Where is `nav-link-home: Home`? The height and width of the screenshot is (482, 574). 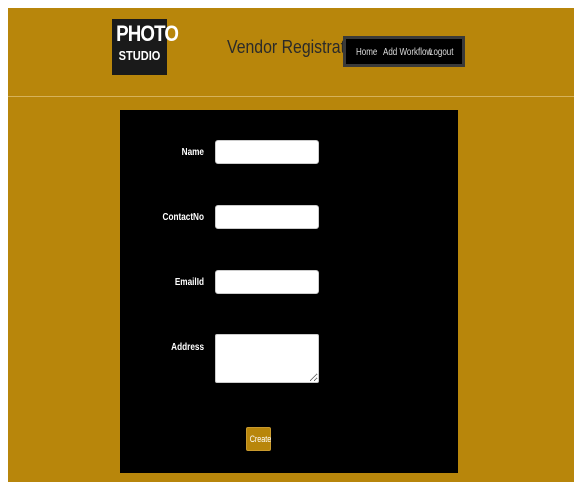 nav-link-home: Home is located at coordinates (366, 52).